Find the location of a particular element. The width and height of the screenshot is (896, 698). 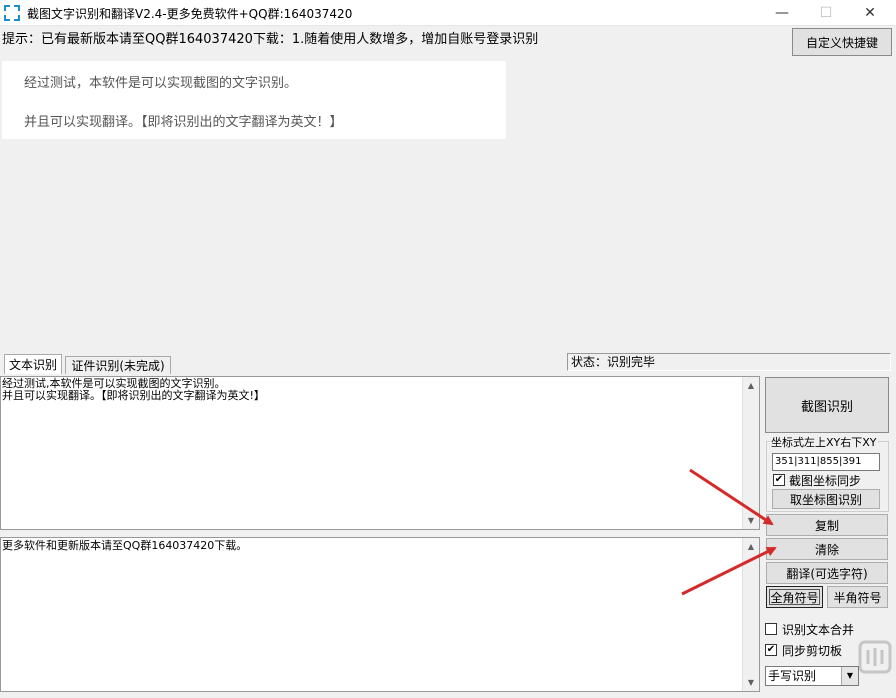

maximize-button: ☐ is located at coordinates (826, 13).